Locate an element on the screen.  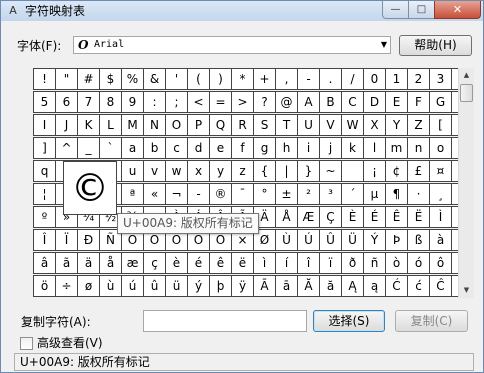
char-cell: É is located at coordinates (374, 217).